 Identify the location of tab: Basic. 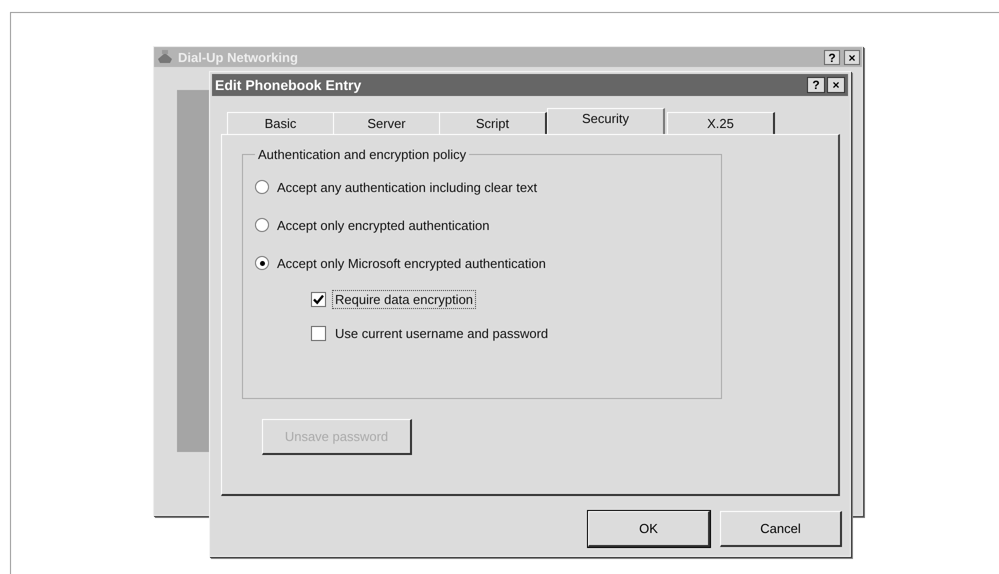
(281, 123).